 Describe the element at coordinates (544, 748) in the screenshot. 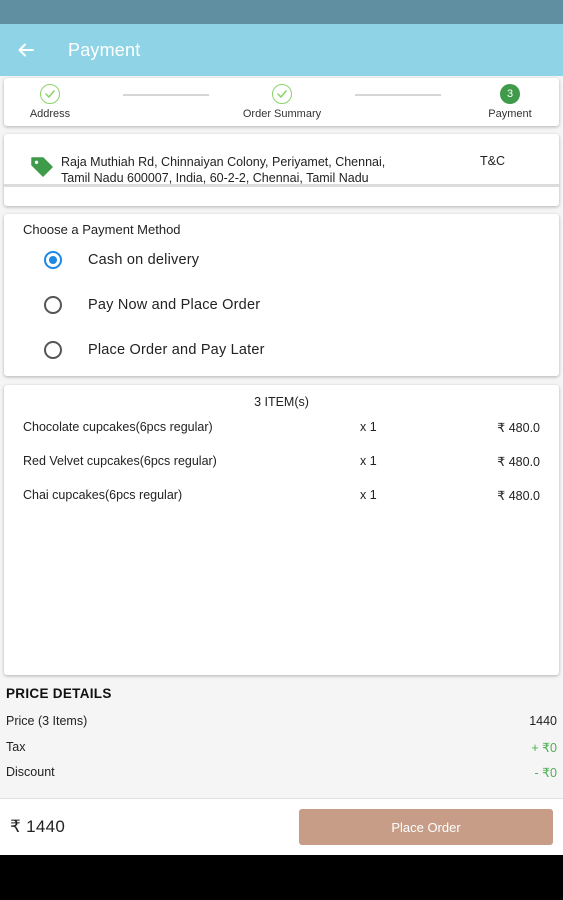

I see `tax-value: + ₹0` at that location.